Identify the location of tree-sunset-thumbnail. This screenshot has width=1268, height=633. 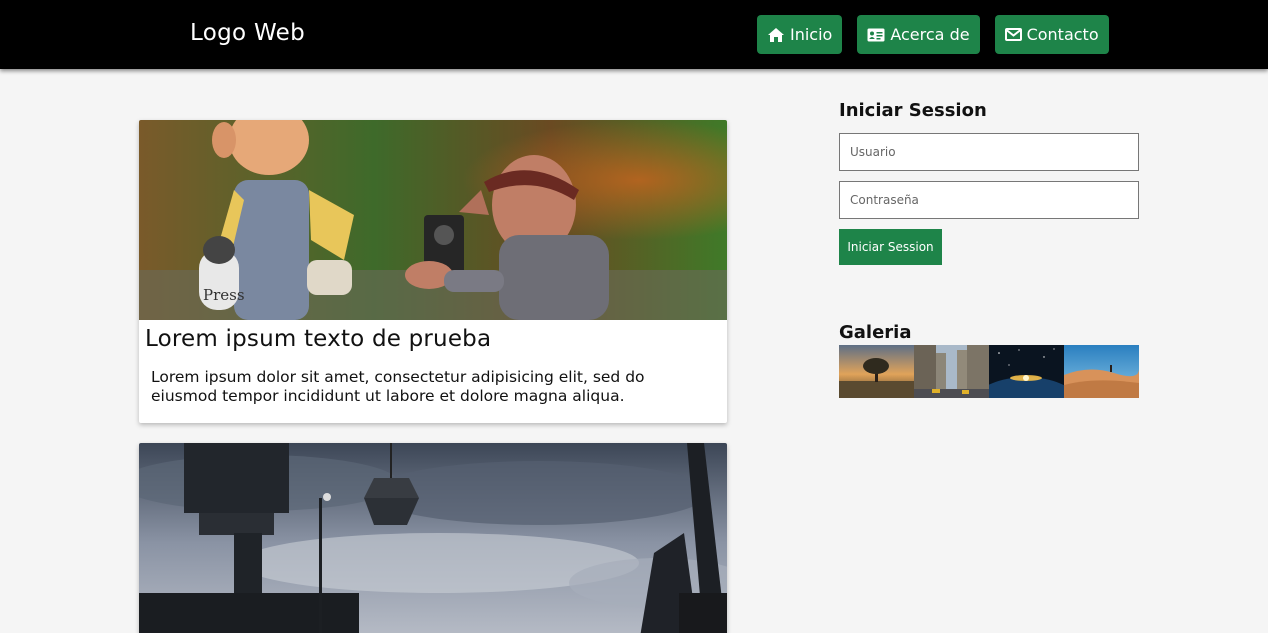
(876, 371).